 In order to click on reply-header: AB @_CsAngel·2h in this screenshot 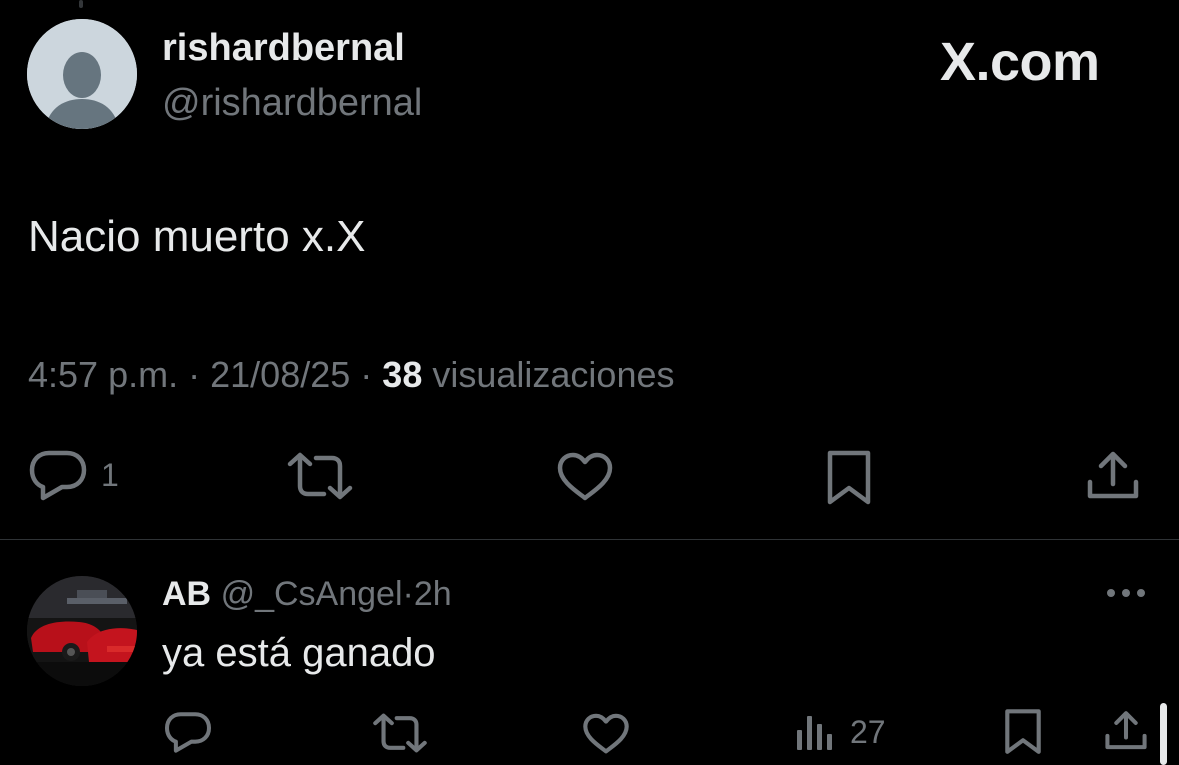, I will do `click(307, 594)`.